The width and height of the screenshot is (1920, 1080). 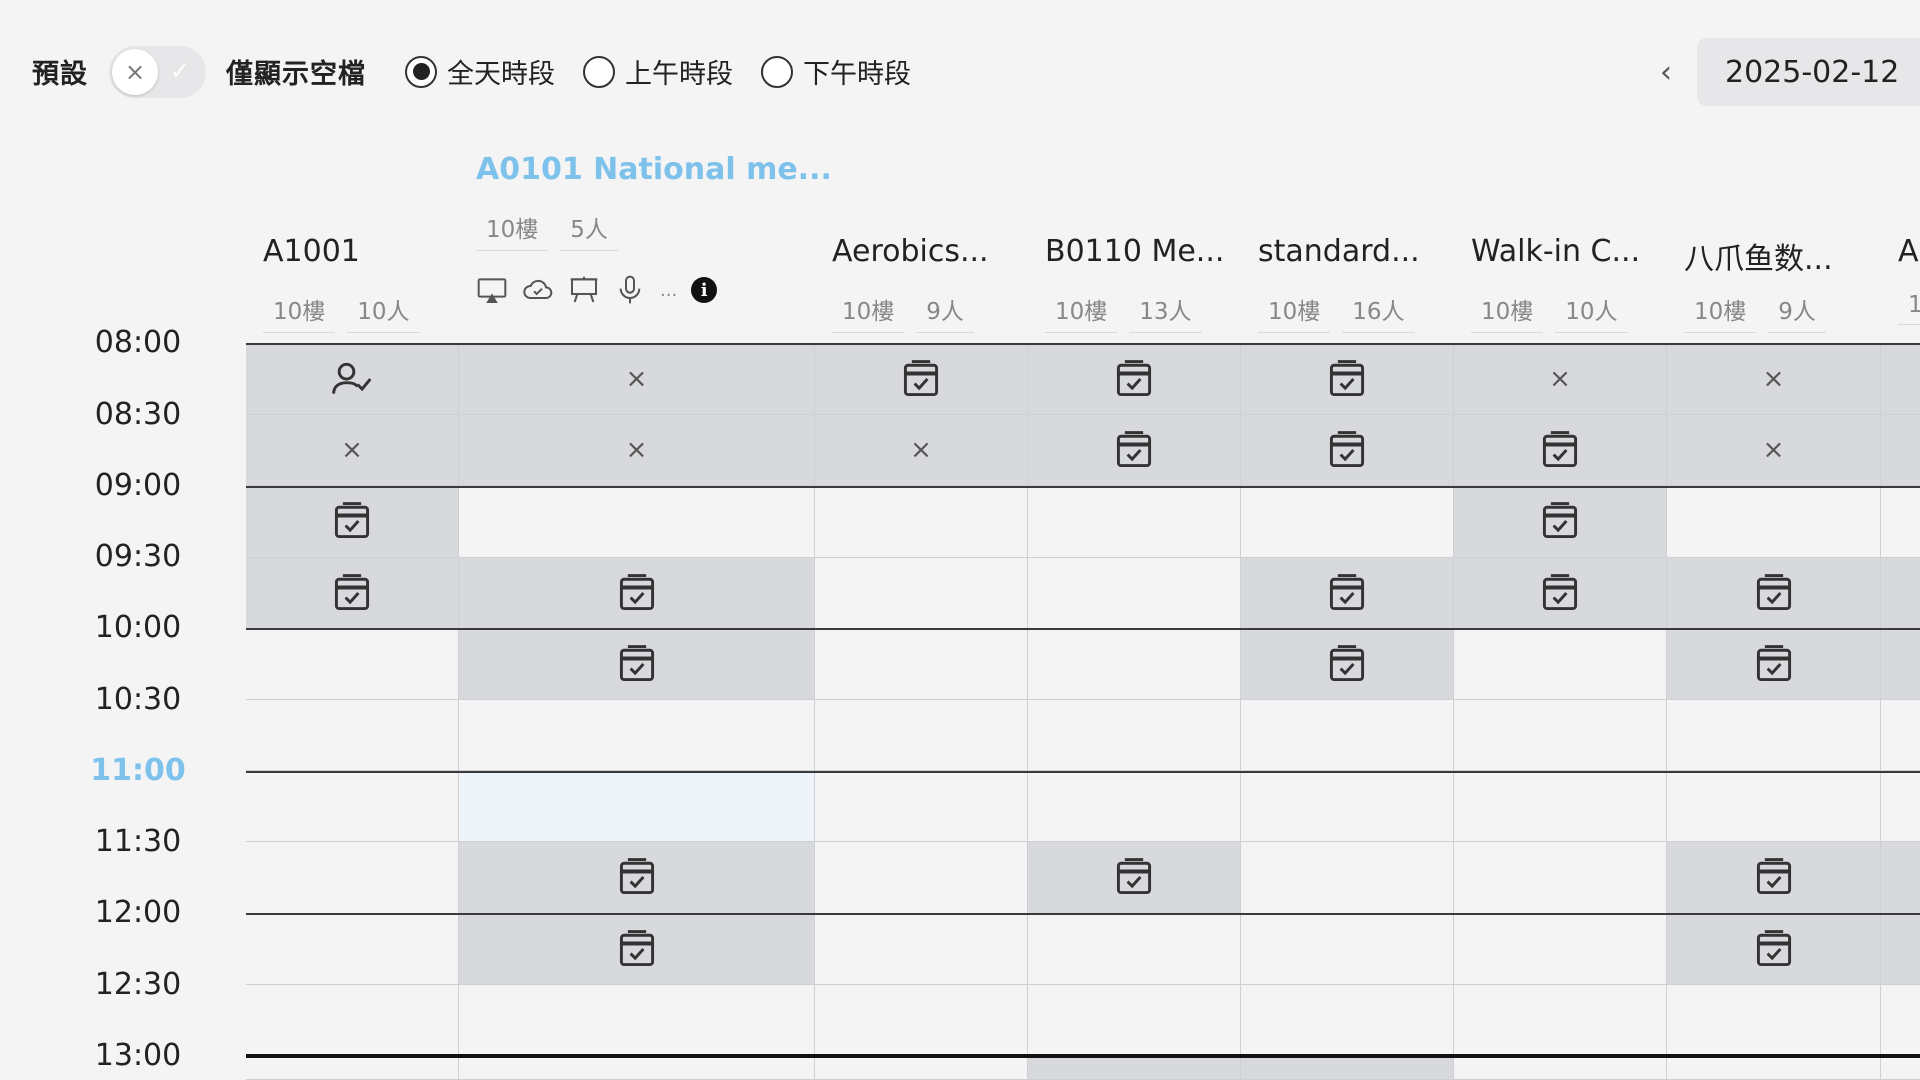 What do you see at coordinates (421, 71) in the screenshot?
I see `radio-selected-icon` at bounding box center [421, 71].